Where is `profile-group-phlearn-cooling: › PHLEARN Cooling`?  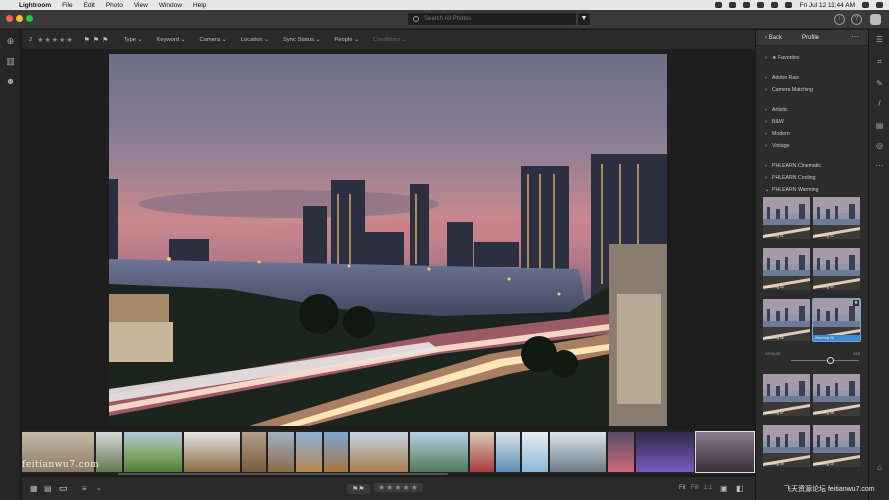
profile-group-phlearn-cooling: › PHLEARN Cooling is located at coordinates (790, 178).